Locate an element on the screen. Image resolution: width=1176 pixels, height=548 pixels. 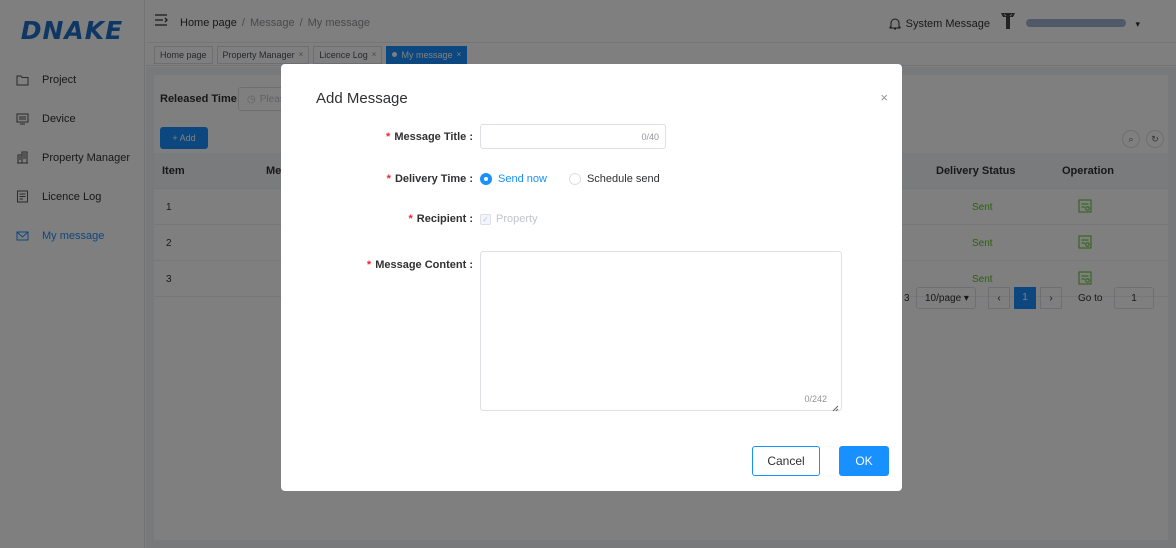
message-content-textarea: 0/242 is located at coordinates (661, 331).